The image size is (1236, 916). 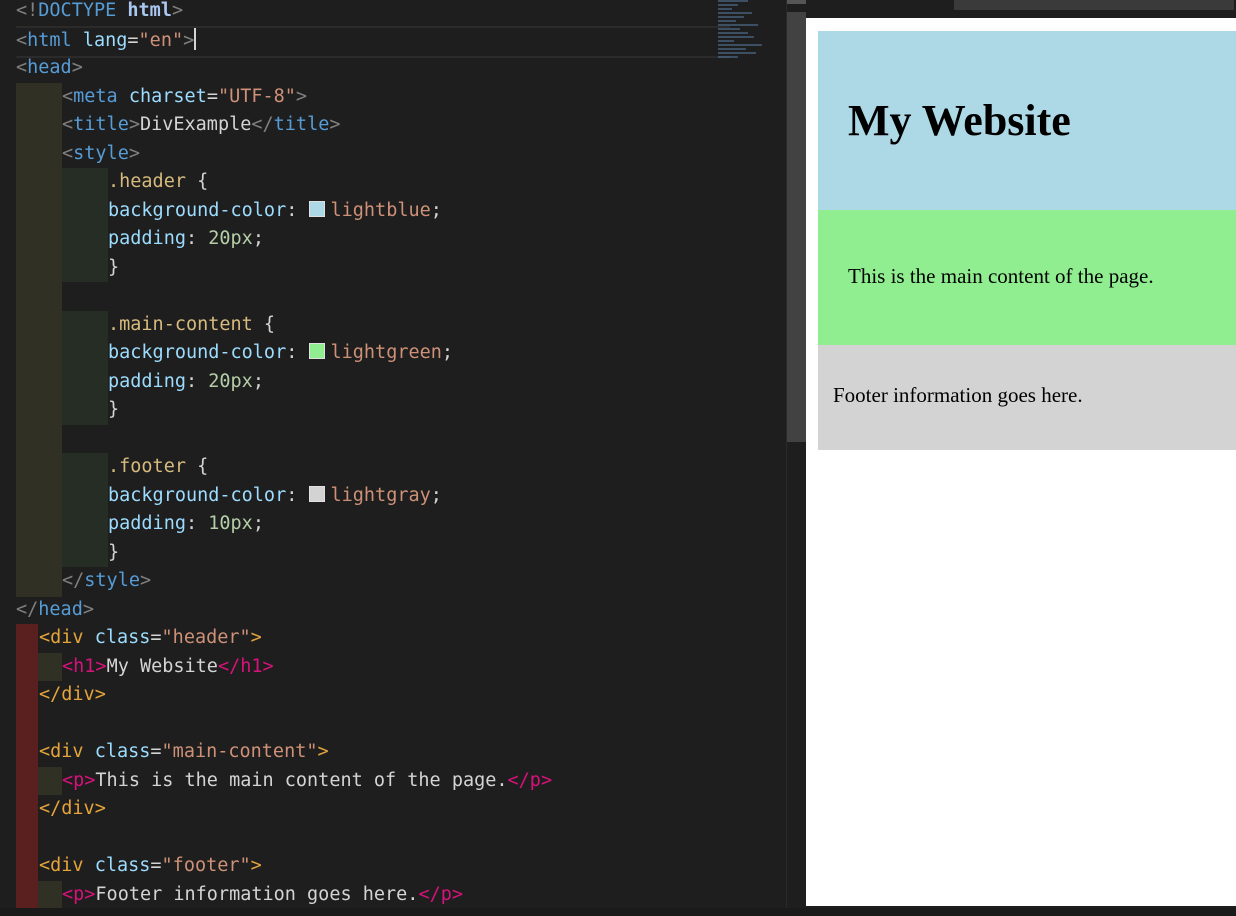 What do you see at coordinates (72, 808) in the screenshot?
I see `token: </div>` at bounding box center [72, 808].